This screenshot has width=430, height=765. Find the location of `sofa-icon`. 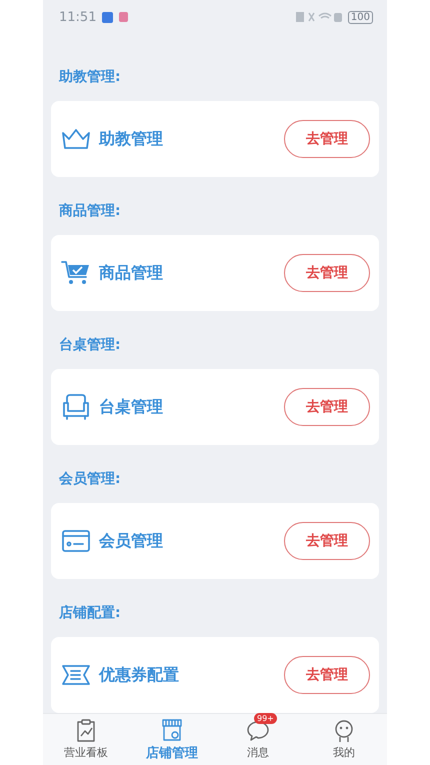

sofa-icon is located at coordinates (76, 407).